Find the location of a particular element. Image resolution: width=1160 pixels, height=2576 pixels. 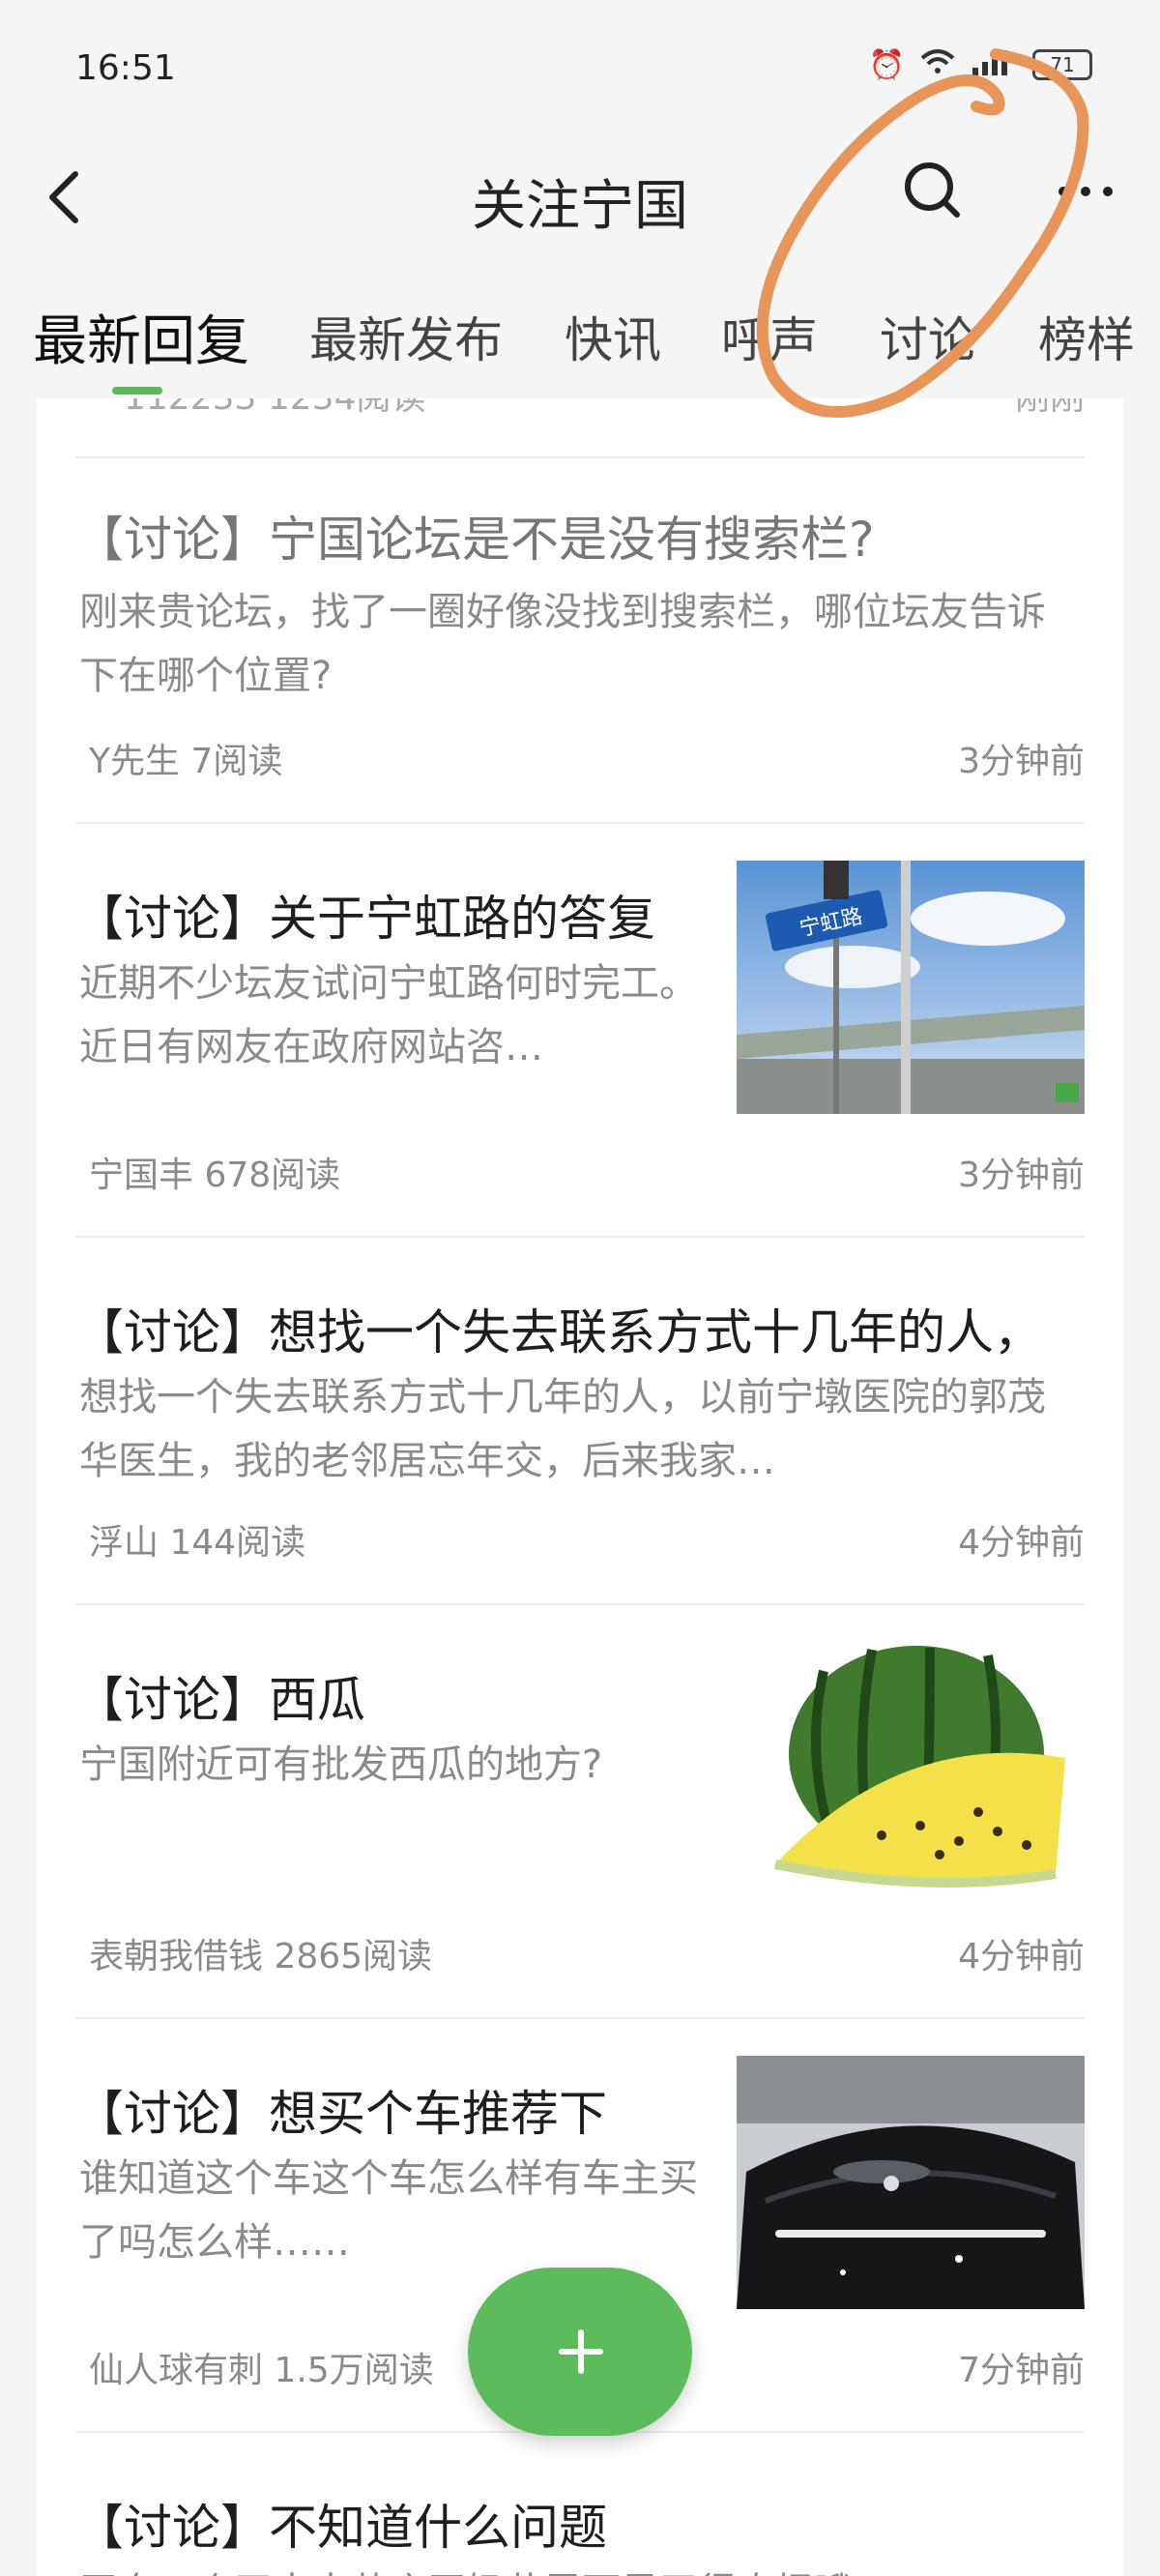

tab-discussion: 讨论 is located at coordinates (928, 336).